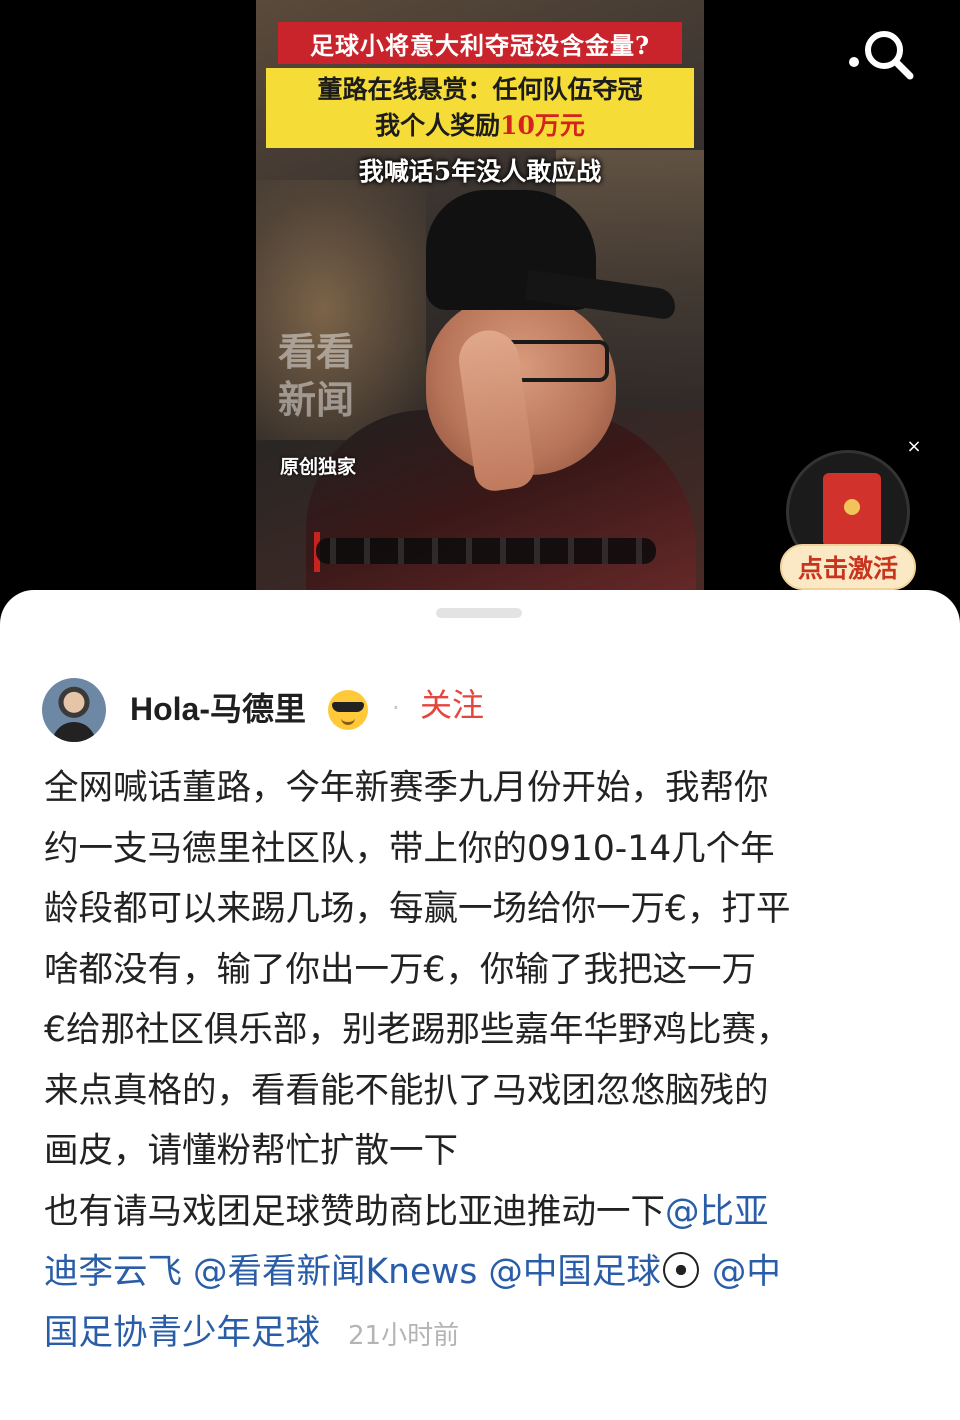  Describe the element at coordinates (452, 703) in the screenshot. I see `follow-button: 关注` at that location.